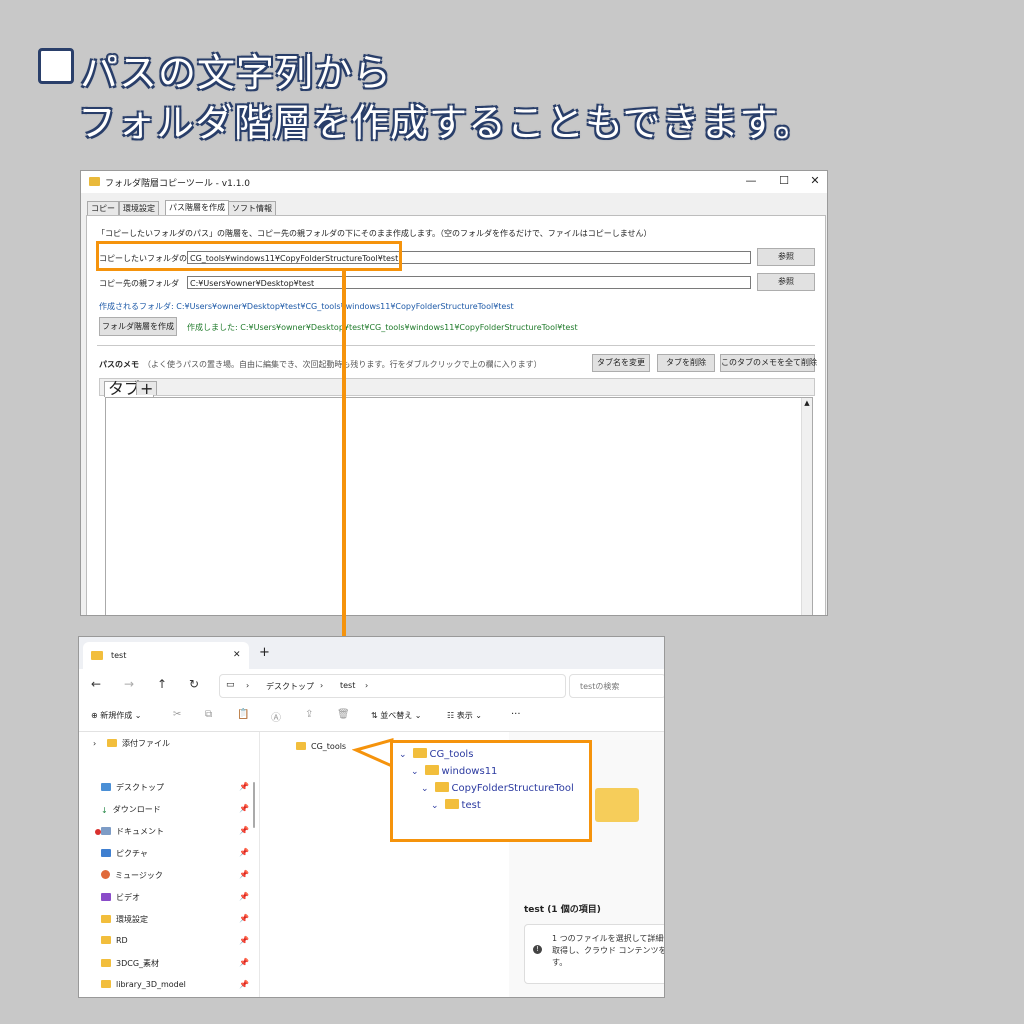  What do you see at coordinates (815, 180) in the screenshot?
I see `close-button: ✕` at bounding box center [815, 180].